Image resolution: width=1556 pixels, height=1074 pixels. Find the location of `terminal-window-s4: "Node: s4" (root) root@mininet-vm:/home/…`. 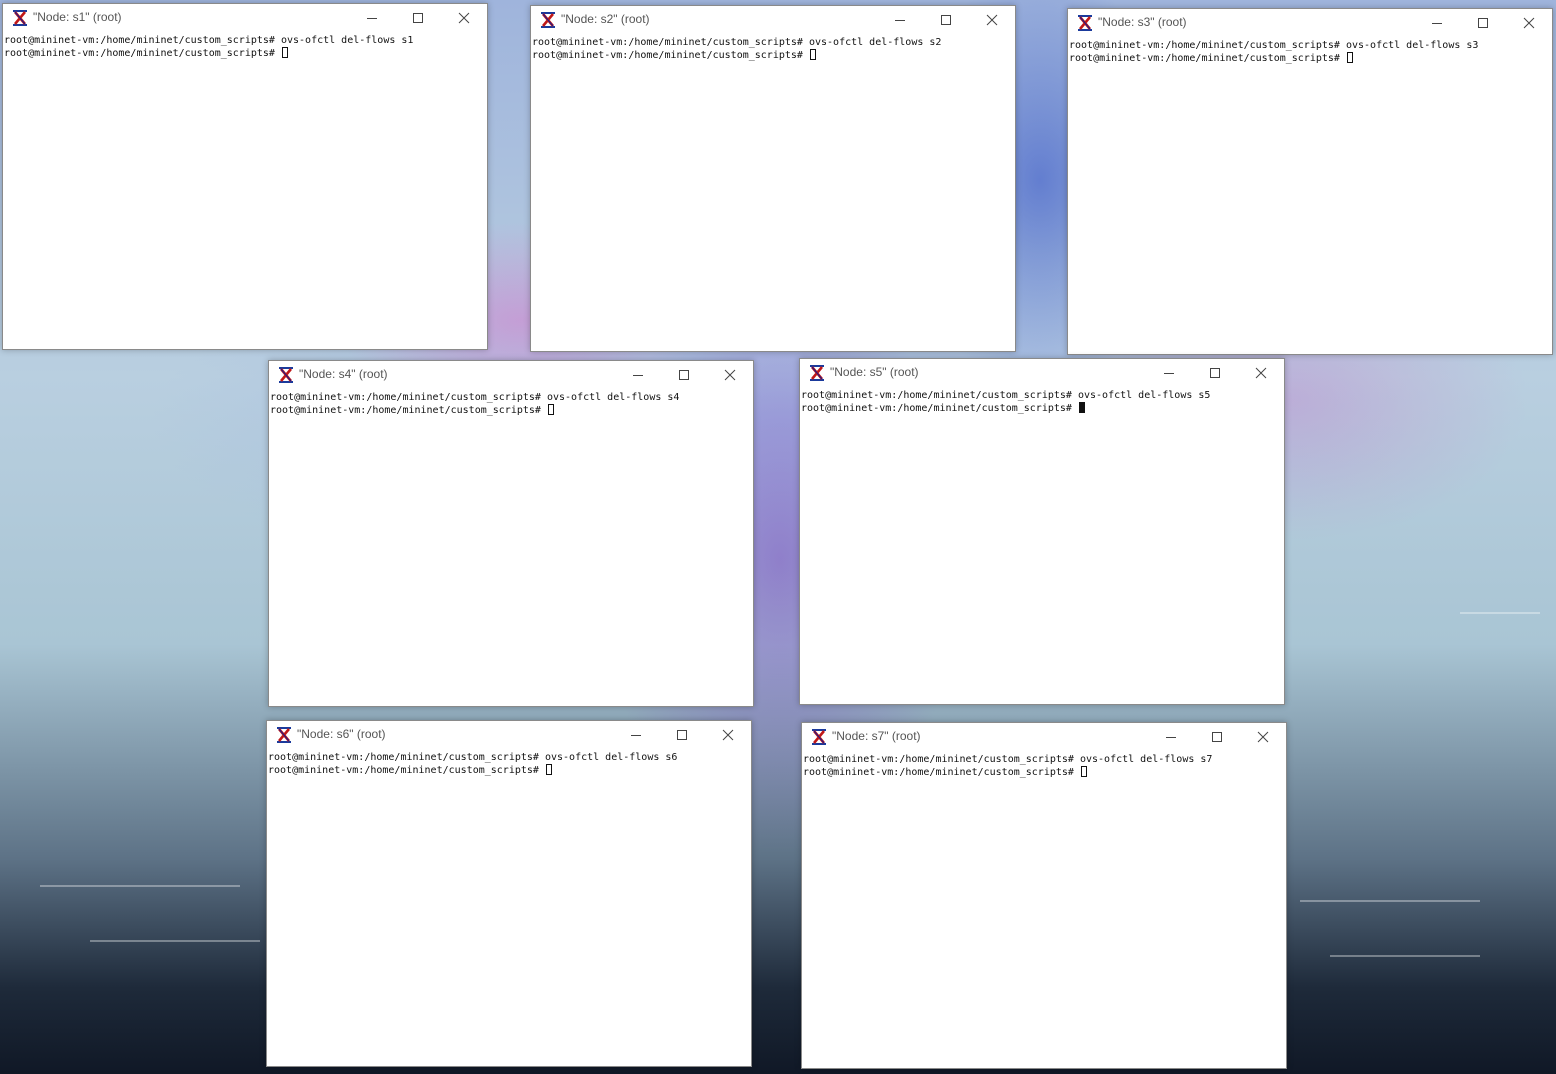

terminal-window-s4: "Node: s4" (root) root@mininet-vm:/home/… is located at coordinates (511, 533).